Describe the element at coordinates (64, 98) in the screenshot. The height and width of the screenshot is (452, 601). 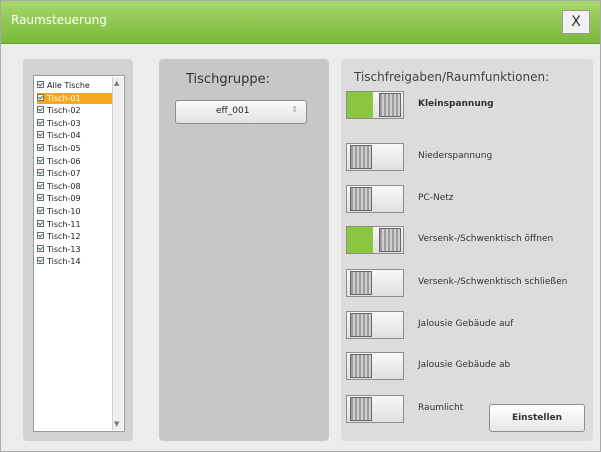
I see `list-item-label: Tisch-01` at that location.